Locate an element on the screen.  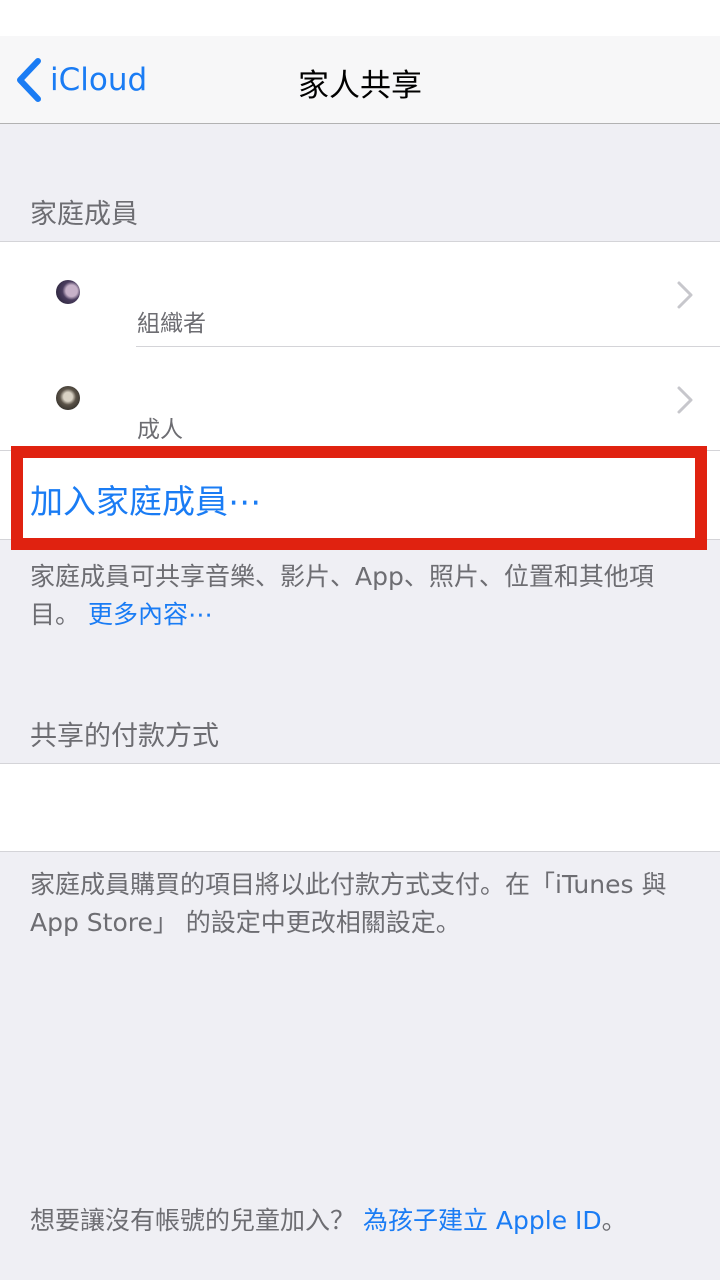
family-footnote: 家庭成員可共享音樂、影片、App、照片、位置和其他項目。 更多內容⋯ is located at coordinates (365, 596).